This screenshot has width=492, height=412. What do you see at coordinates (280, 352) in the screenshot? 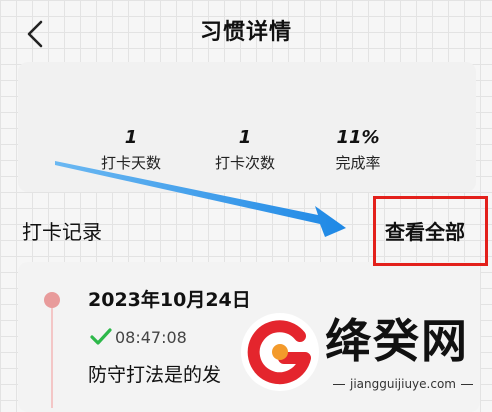
I see `watermark-logo-icon` at bounding box center [280, 352].